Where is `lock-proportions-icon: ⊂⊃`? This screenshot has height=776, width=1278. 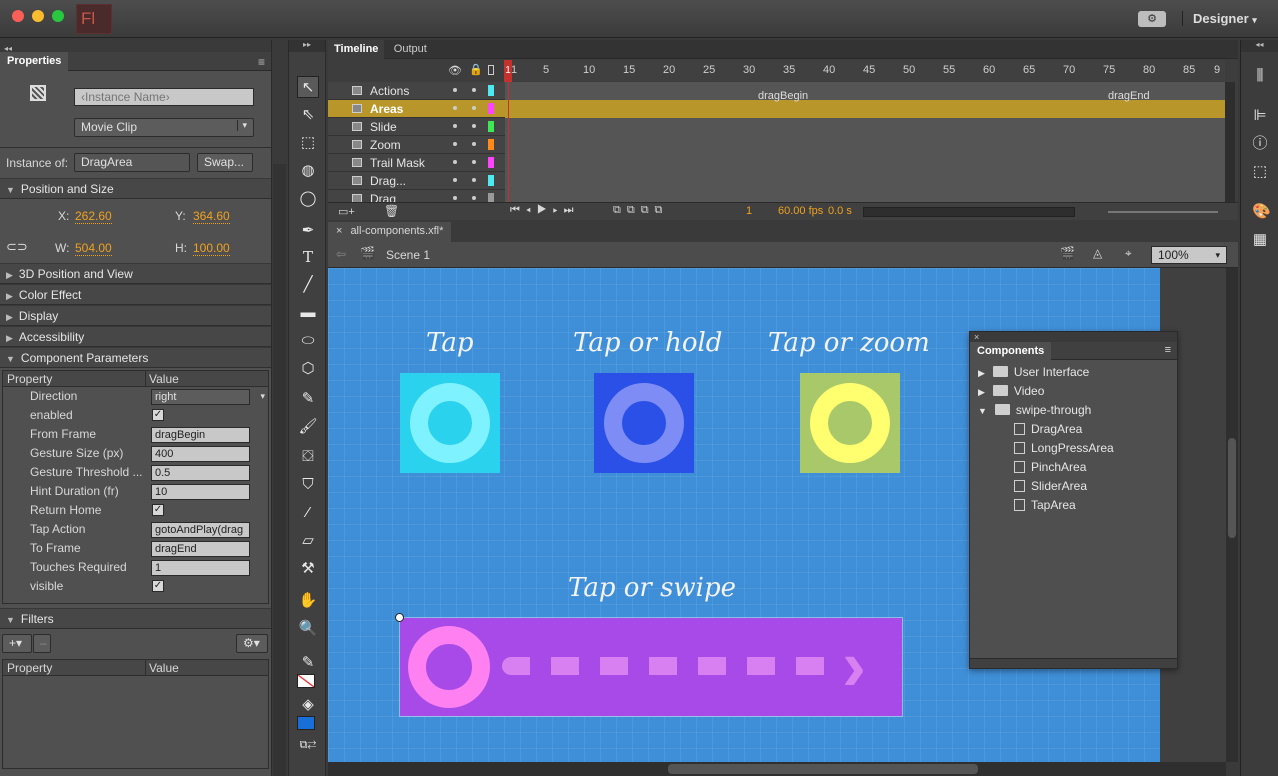 lock-proportions-icon: ⊂⊃ is located at coordinates (17, 247).